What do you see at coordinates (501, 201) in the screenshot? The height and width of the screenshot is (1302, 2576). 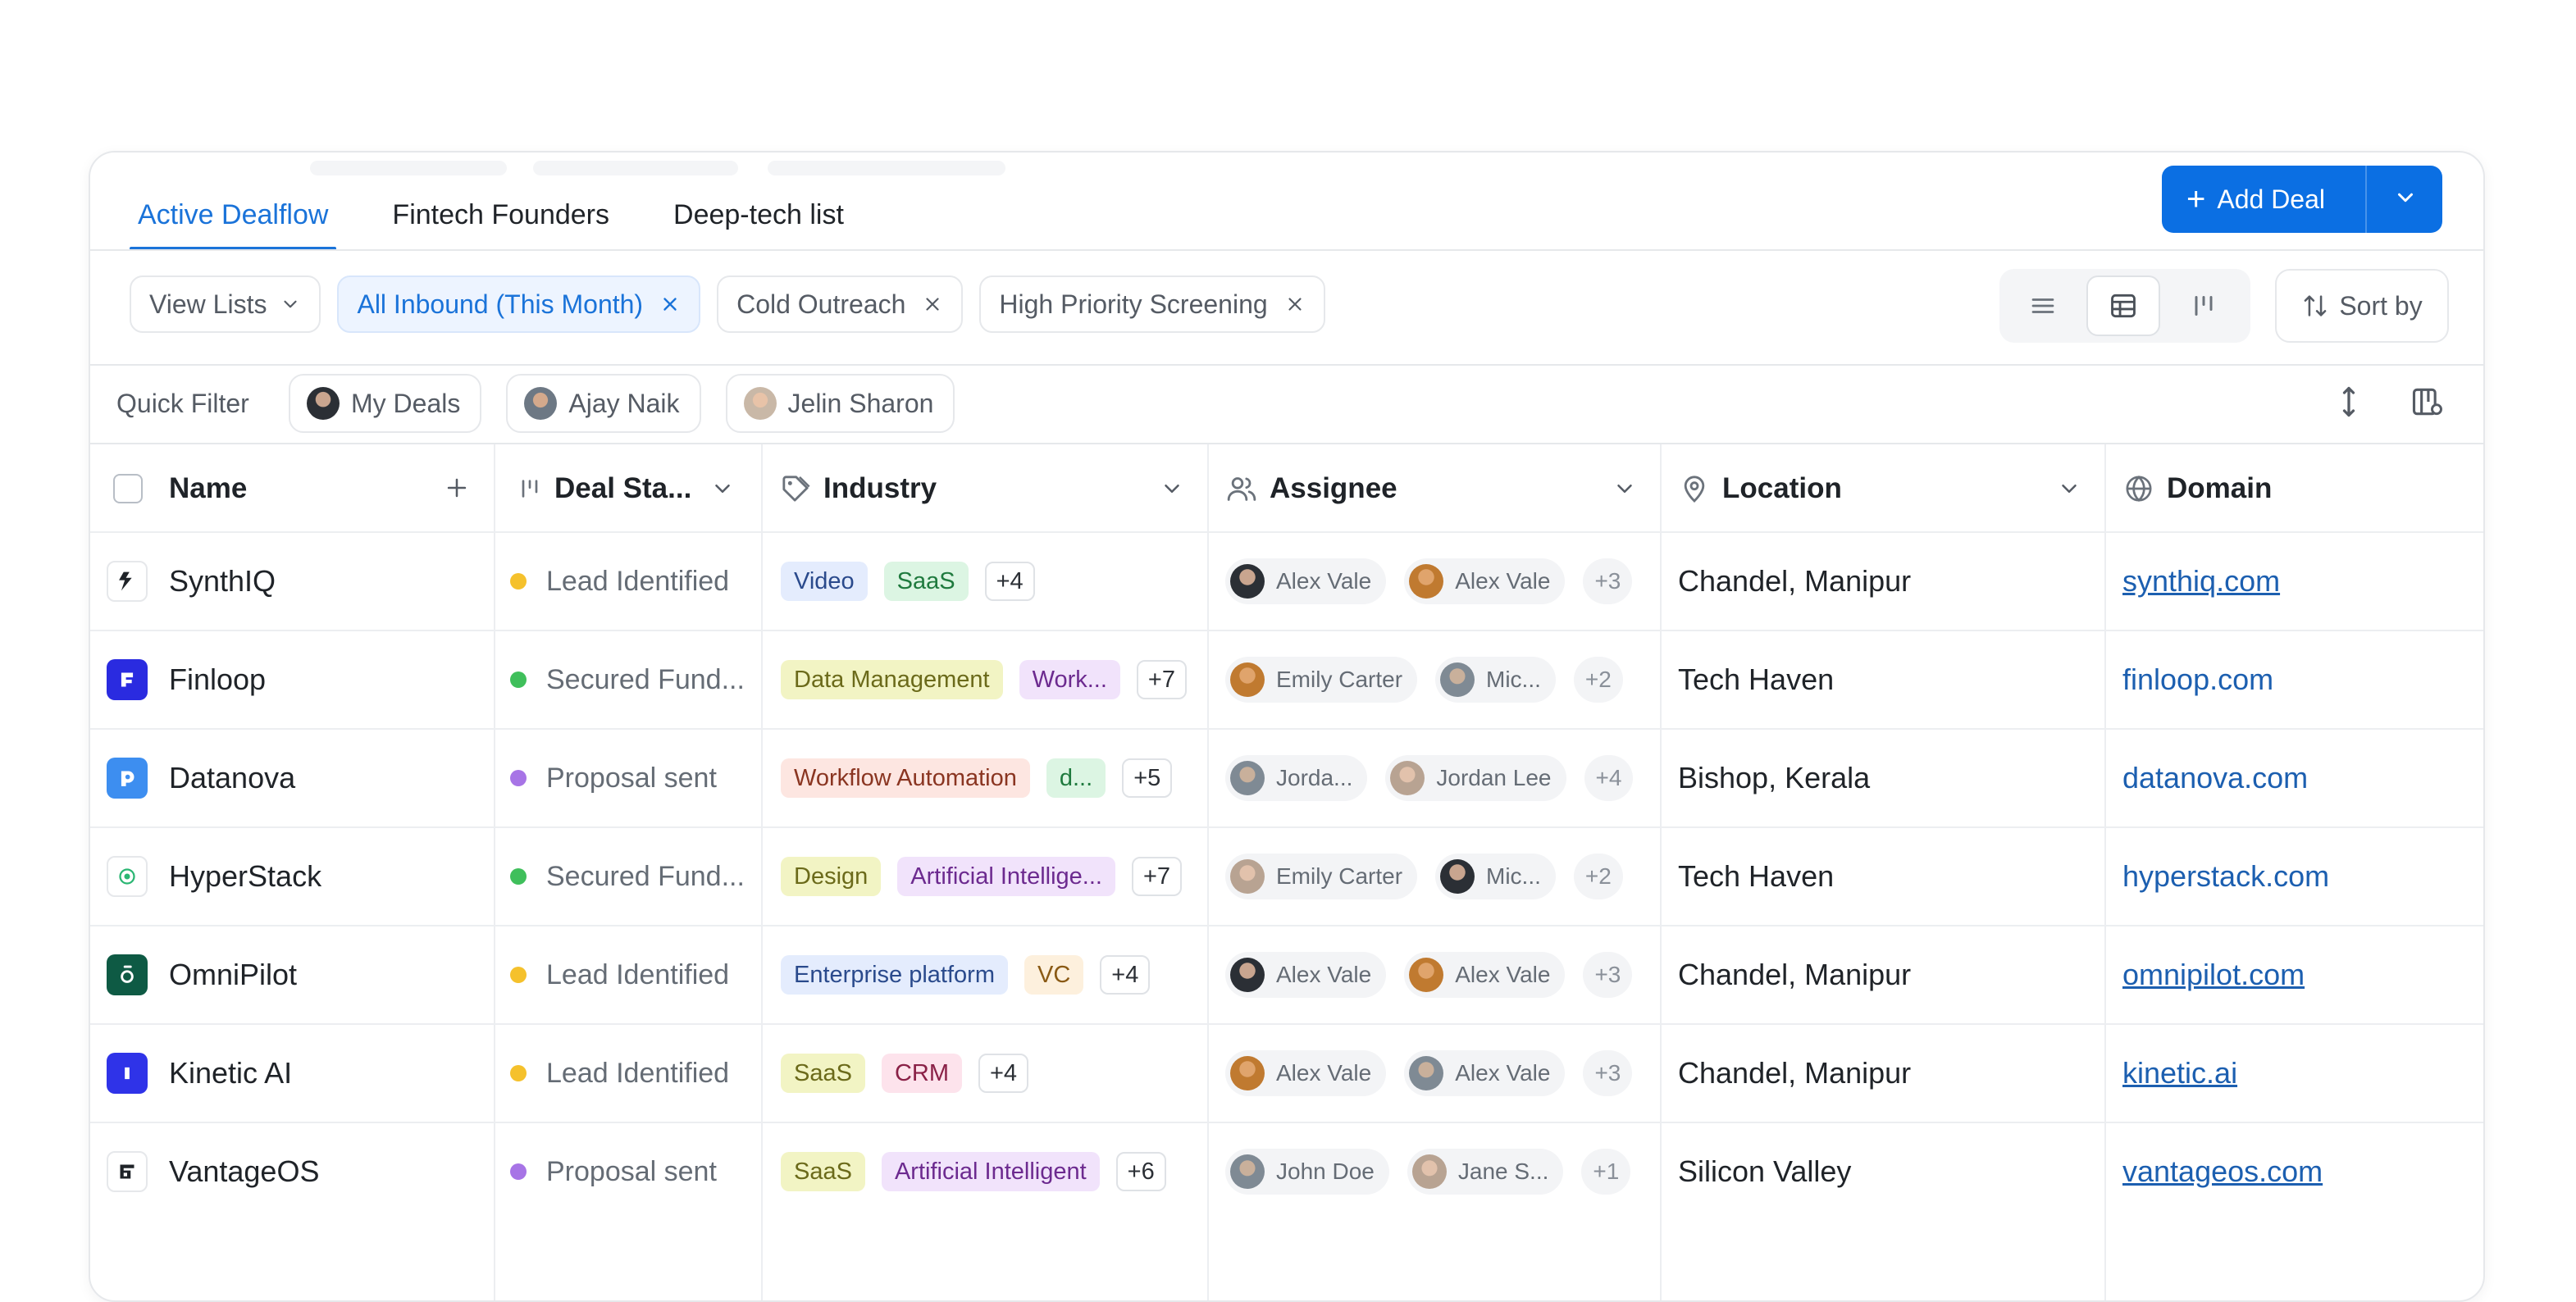 I see `tab-fintech-founders: Fintech Founders` at bounding box center [501, 201].